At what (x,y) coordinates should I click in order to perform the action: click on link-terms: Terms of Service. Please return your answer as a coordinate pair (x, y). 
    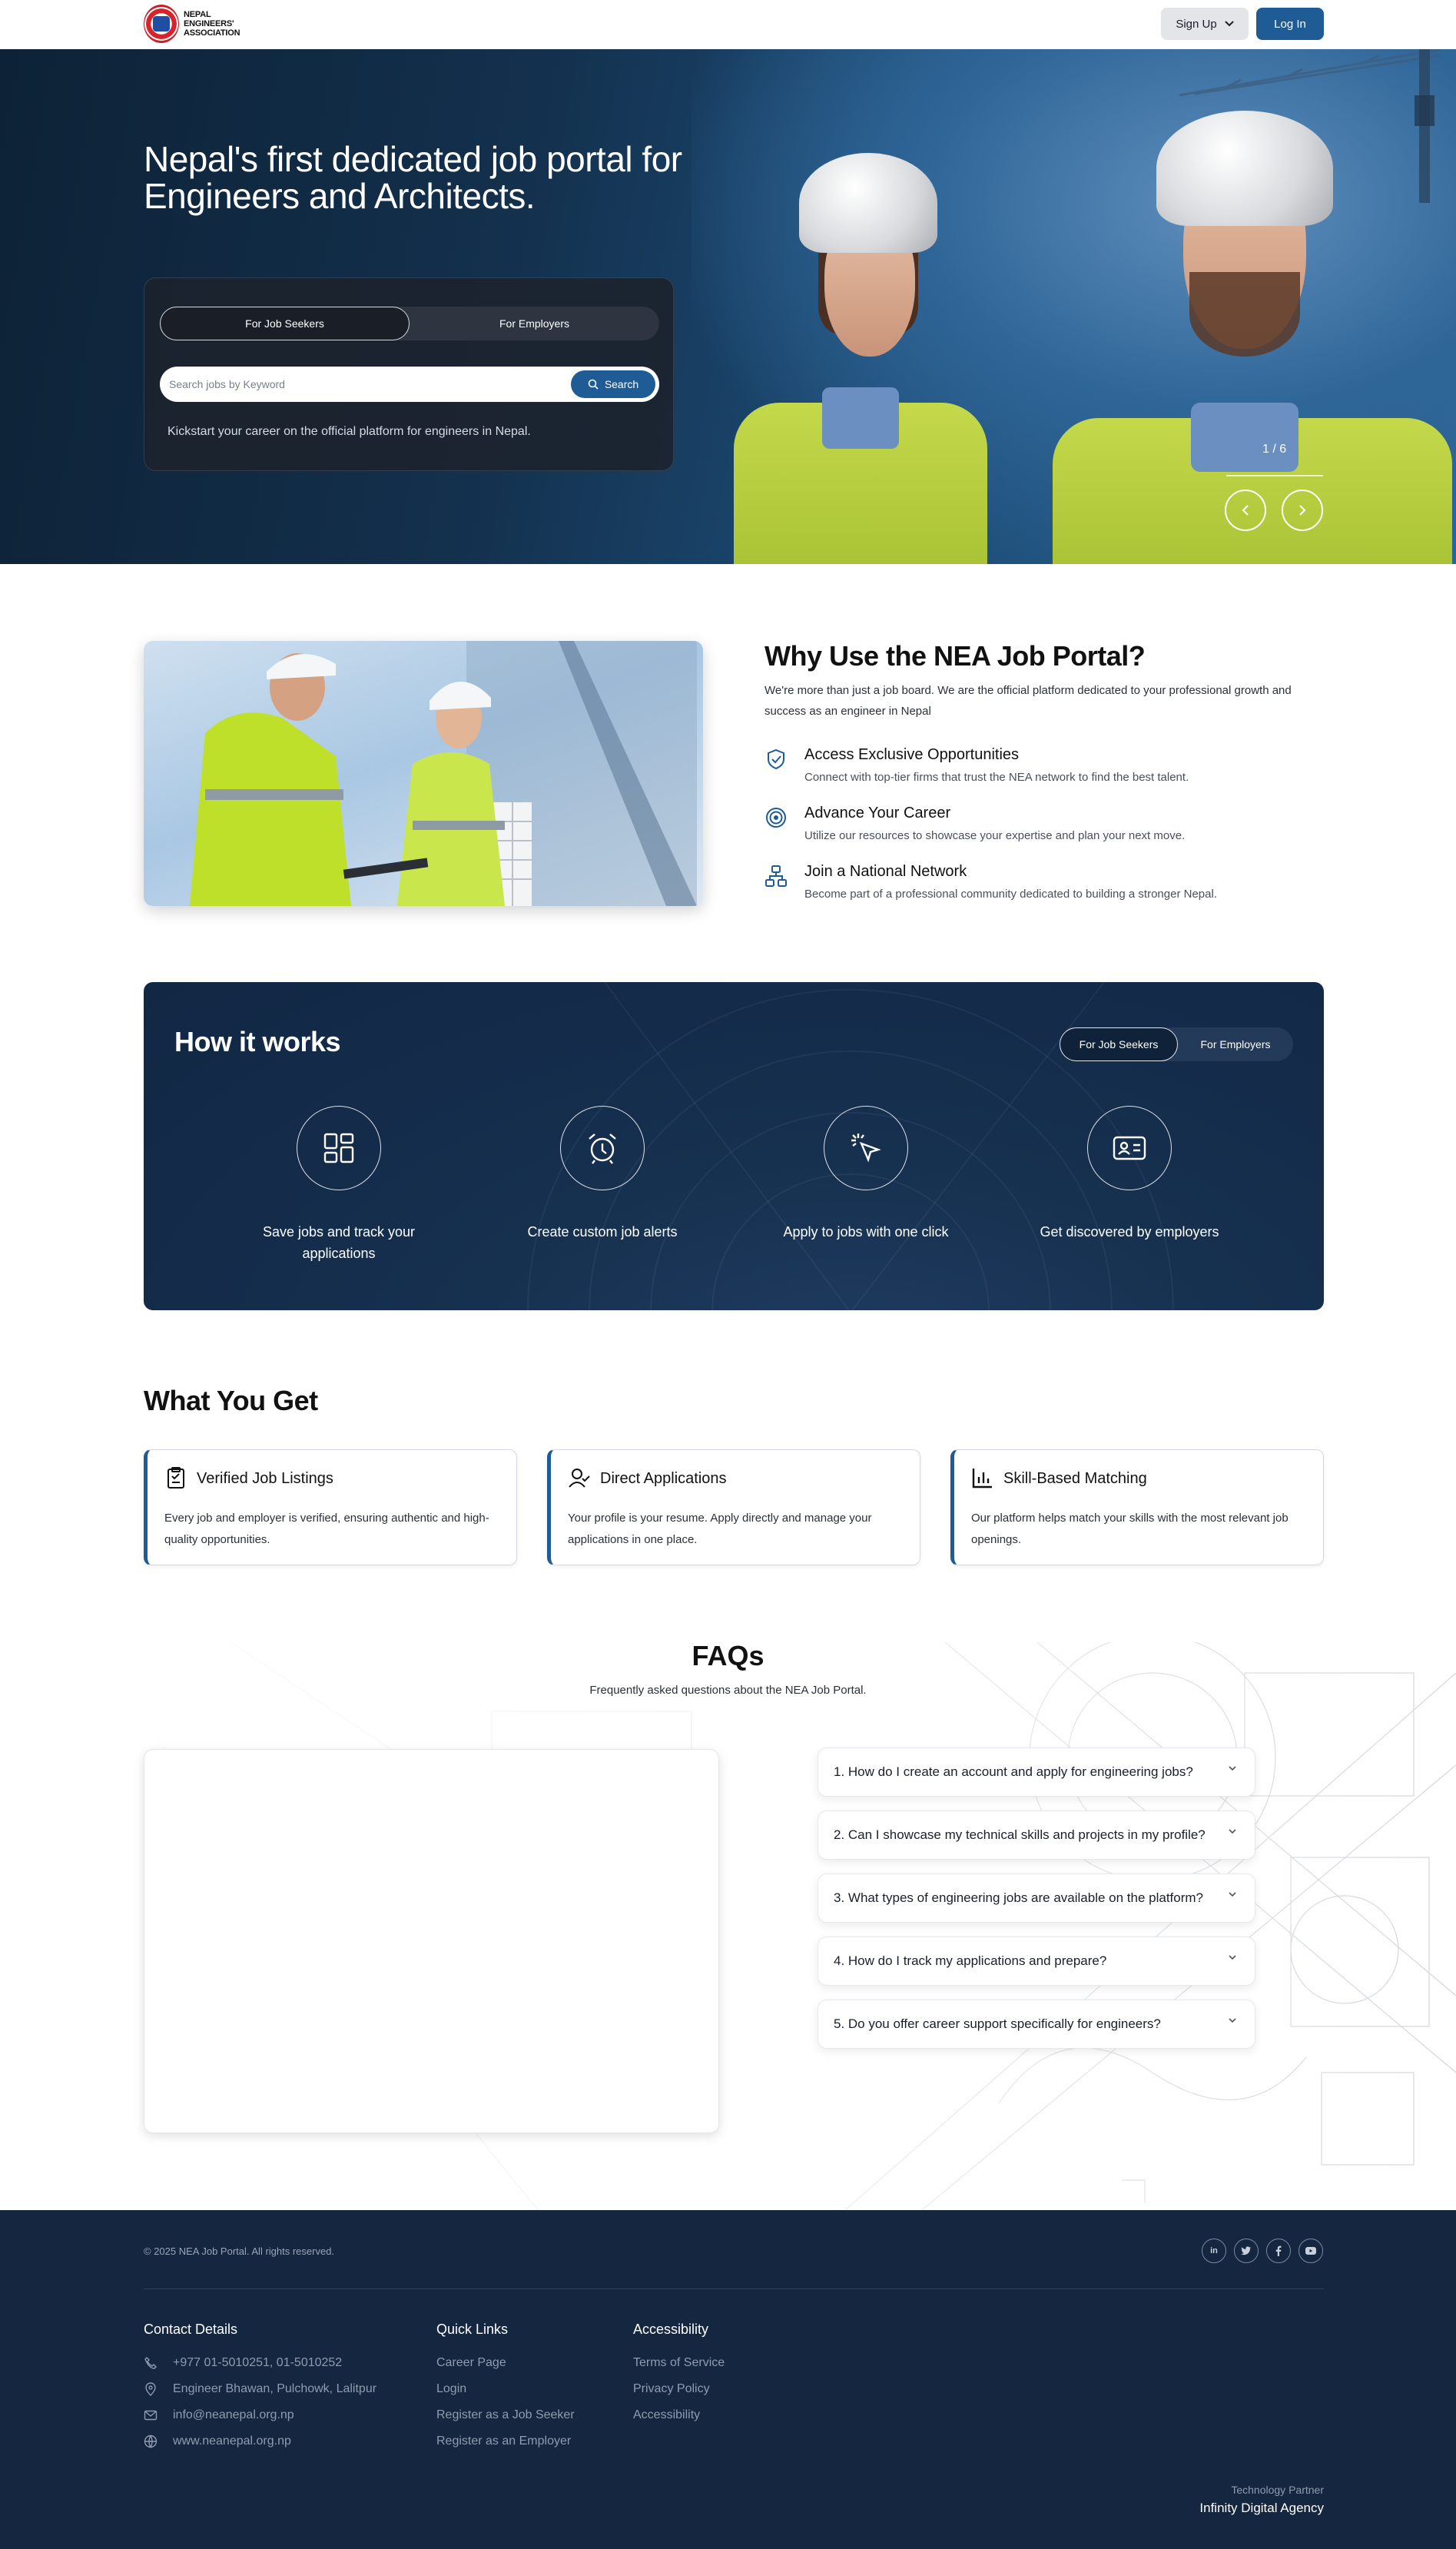
    Looking at the image, I should click on (679, 2363).